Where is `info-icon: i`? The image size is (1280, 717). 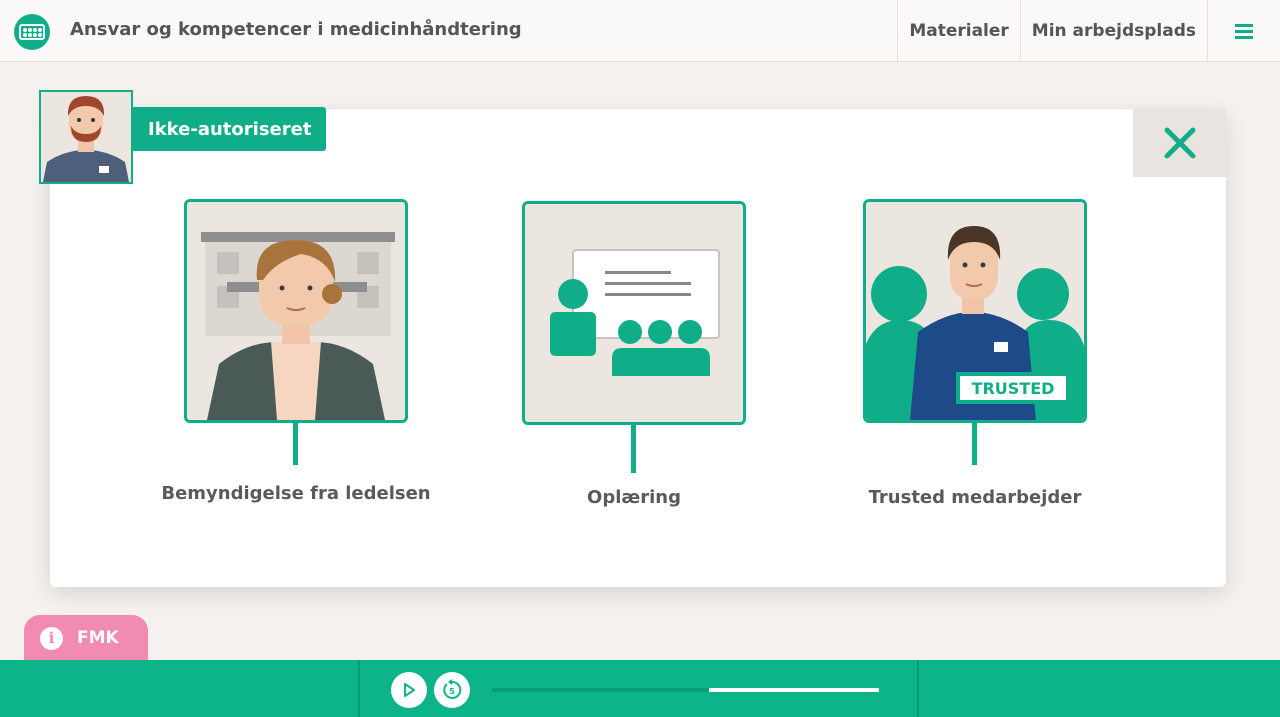
info-icon: i is located at coordinates (51, 638).